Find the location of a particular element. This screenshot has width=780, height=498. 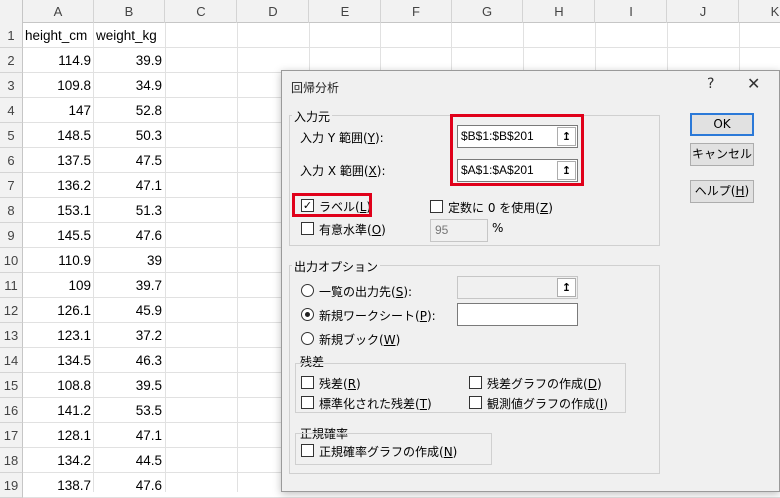

column-header: C is located at coordinates (201, 11).